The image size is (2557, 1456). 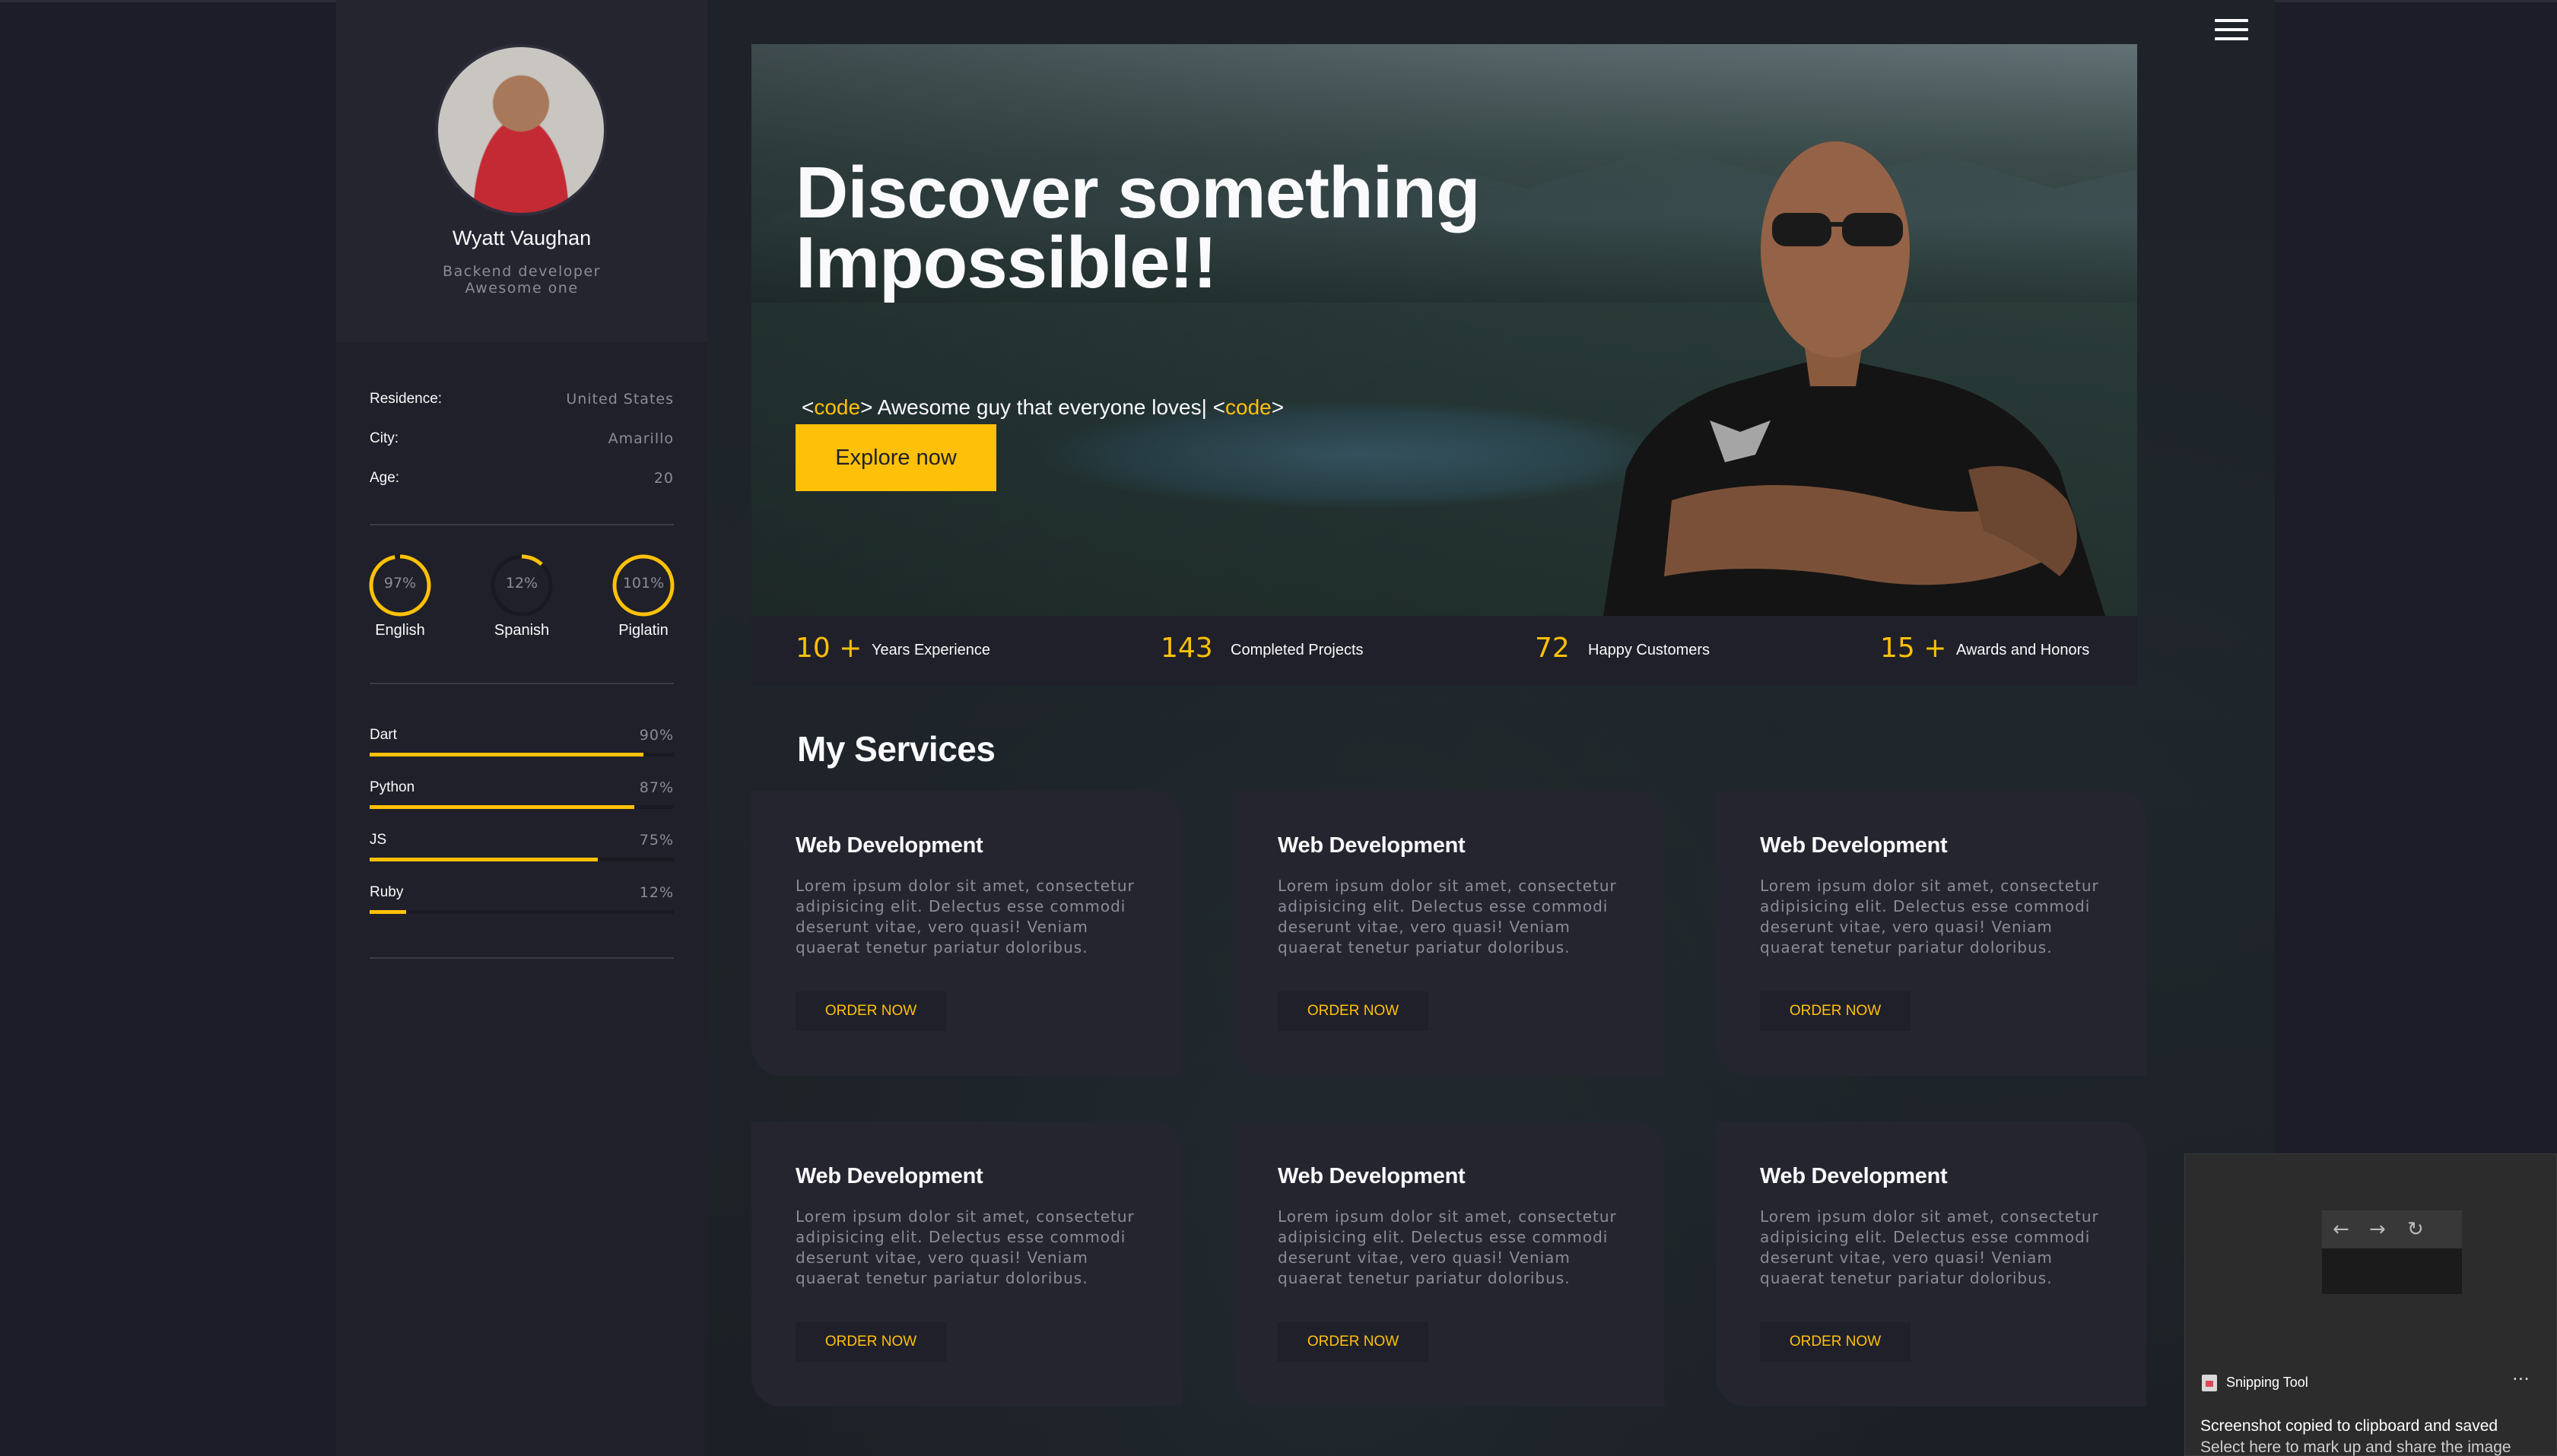 I want to click on info-row-city: City: Amarillo, so click(x=522, y=441).